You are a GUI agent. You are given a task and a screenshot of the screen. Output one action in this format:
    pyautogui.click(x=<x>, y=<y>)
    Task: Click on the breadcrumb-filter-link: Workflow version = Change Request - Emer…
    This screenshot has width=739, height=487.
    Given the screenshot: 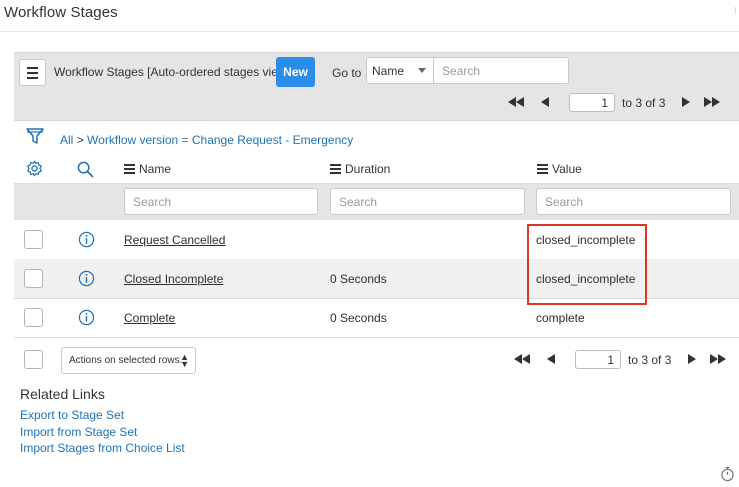 What is the action you would take?
    pyautogui.click(x=220, y=140)
    